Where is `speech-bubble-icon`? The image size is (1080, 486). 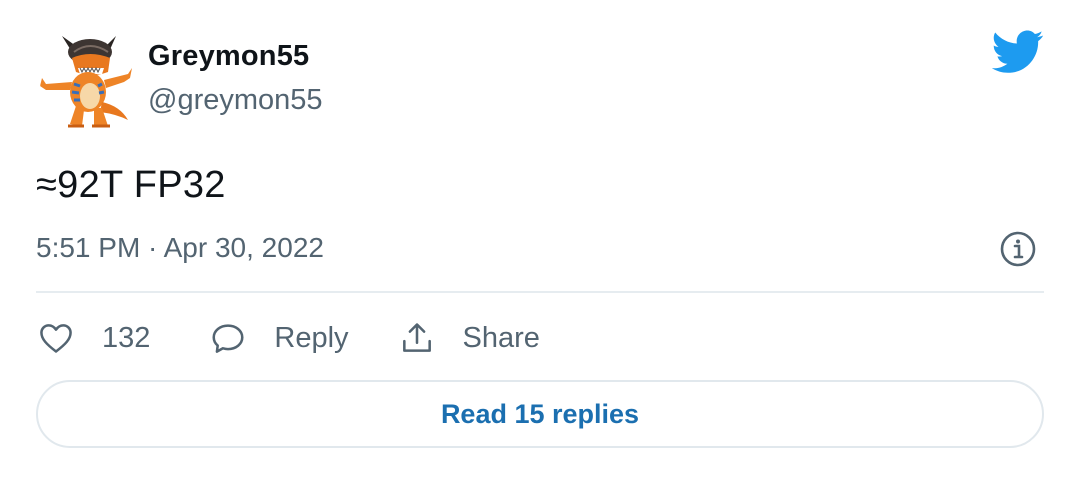 speech-bubble-icon is located at coordinates (228, 338).